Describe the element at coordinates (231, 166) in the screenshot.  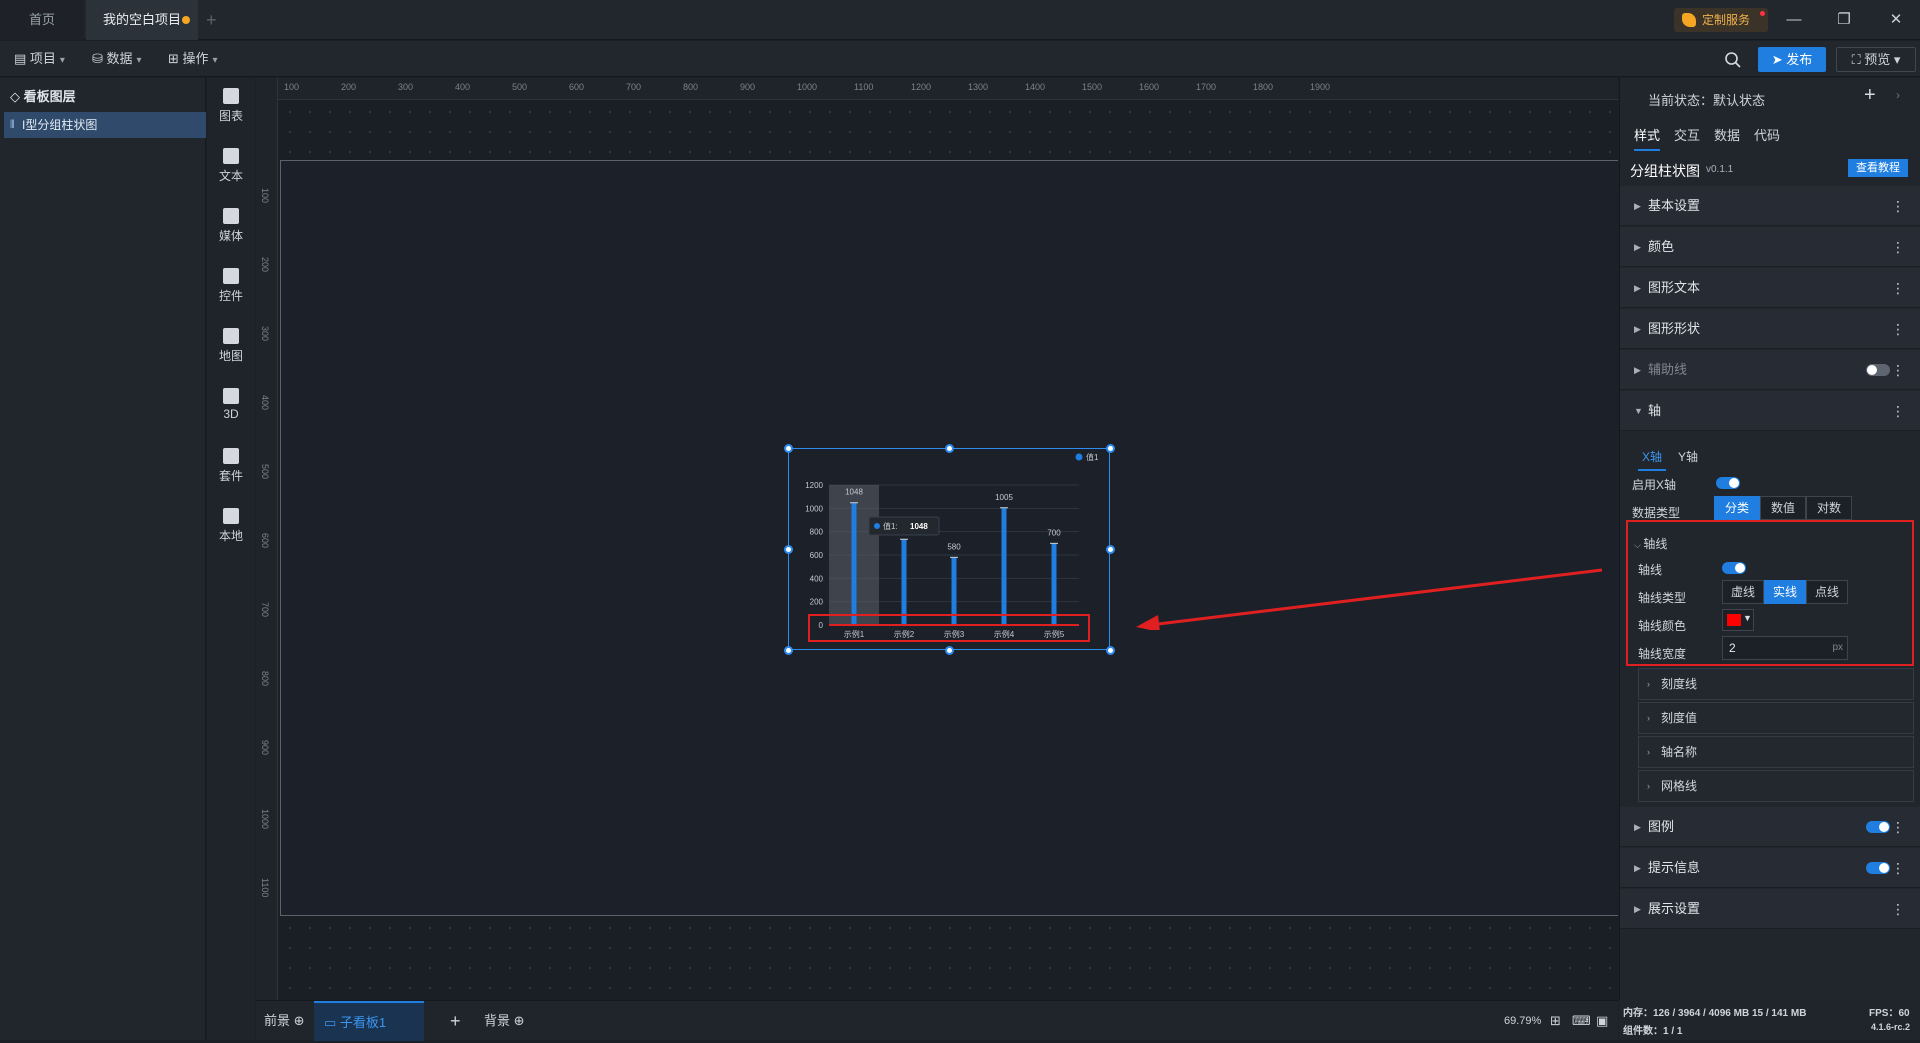
I see `component-text: 文本` at that location.